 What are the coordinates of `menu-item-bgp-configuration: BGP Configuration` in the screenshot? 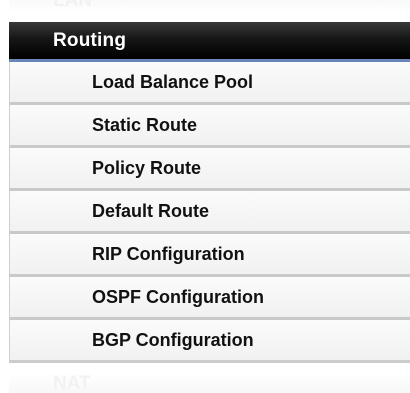 It's located at (210, 341).